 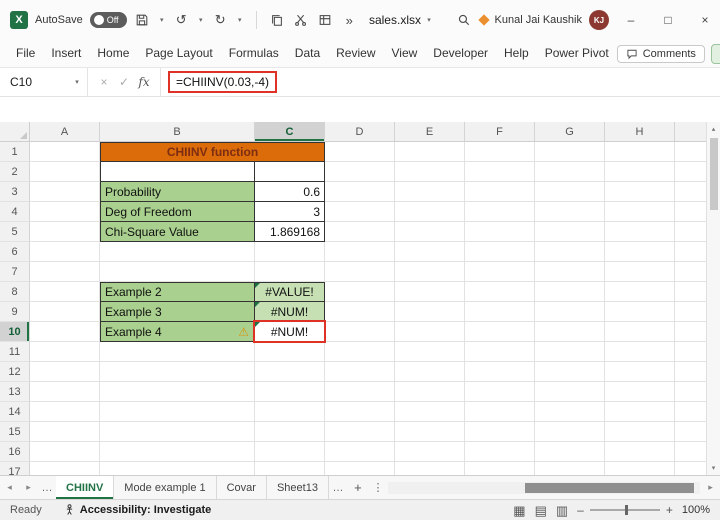 I want to click on cell-F8, so click(x=500, y=292).